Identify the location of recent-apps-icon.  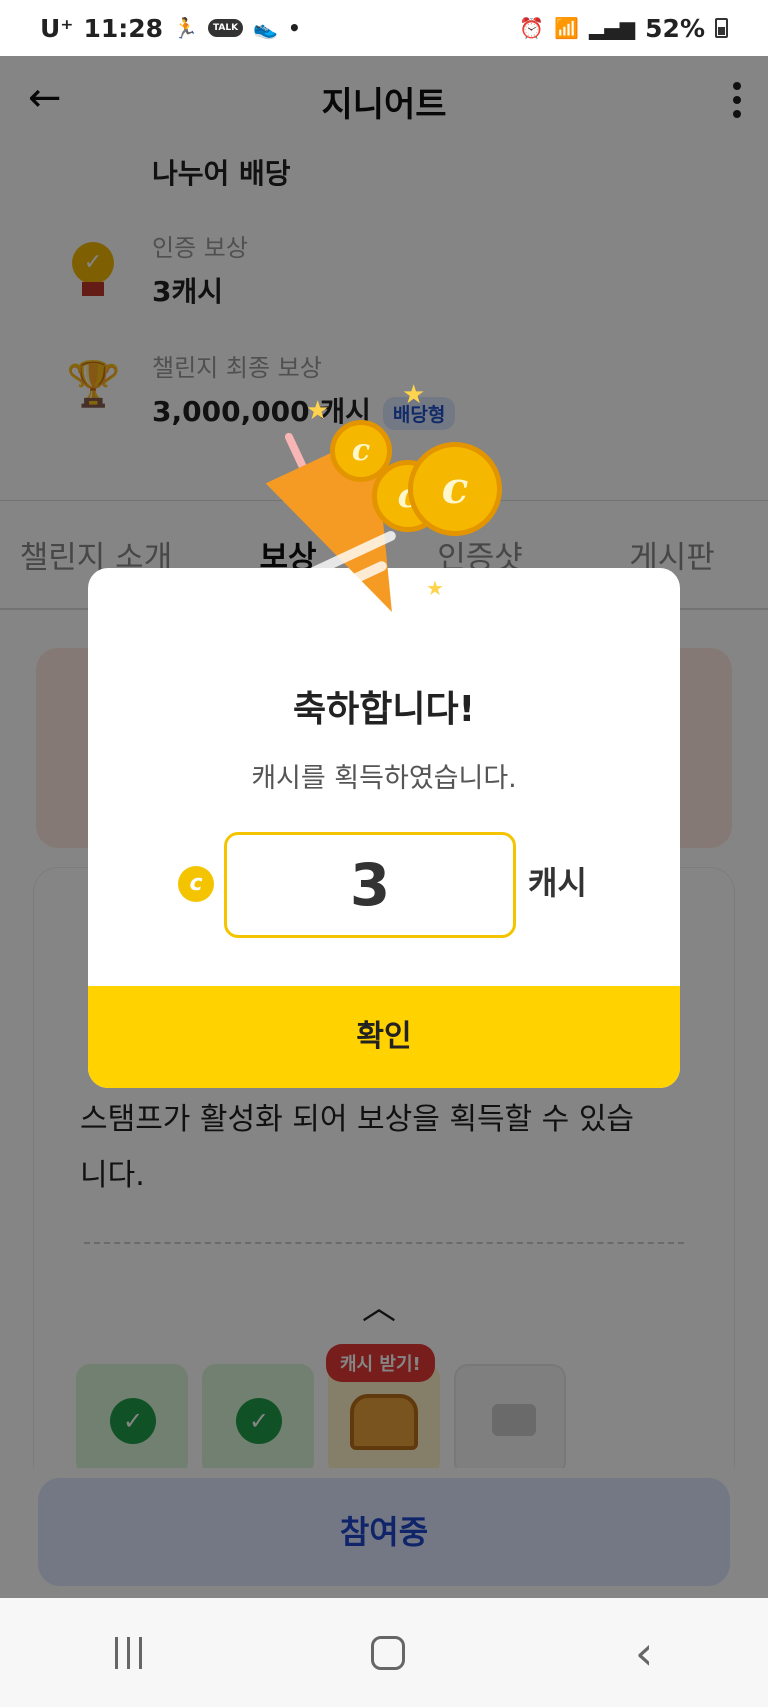
(128, 1652).